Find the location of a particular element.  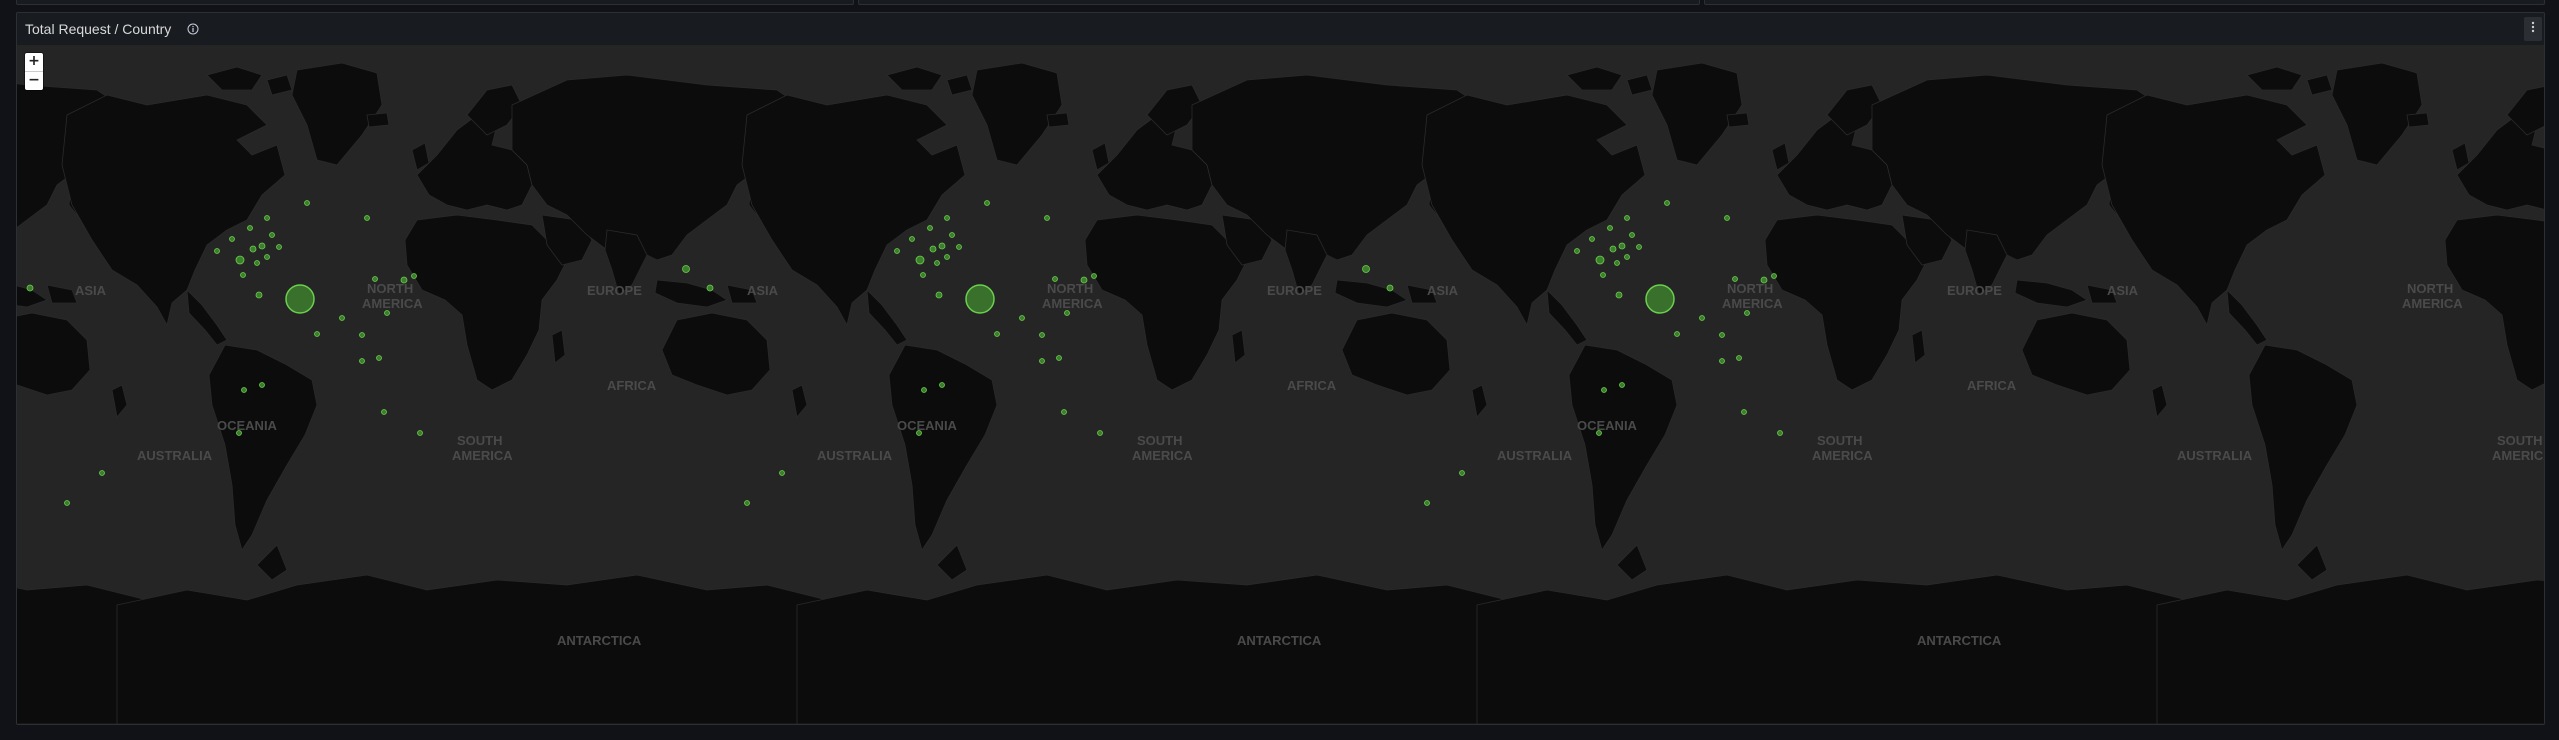

panel-header: Total Request / Country is located at coordinates (1280, 29).